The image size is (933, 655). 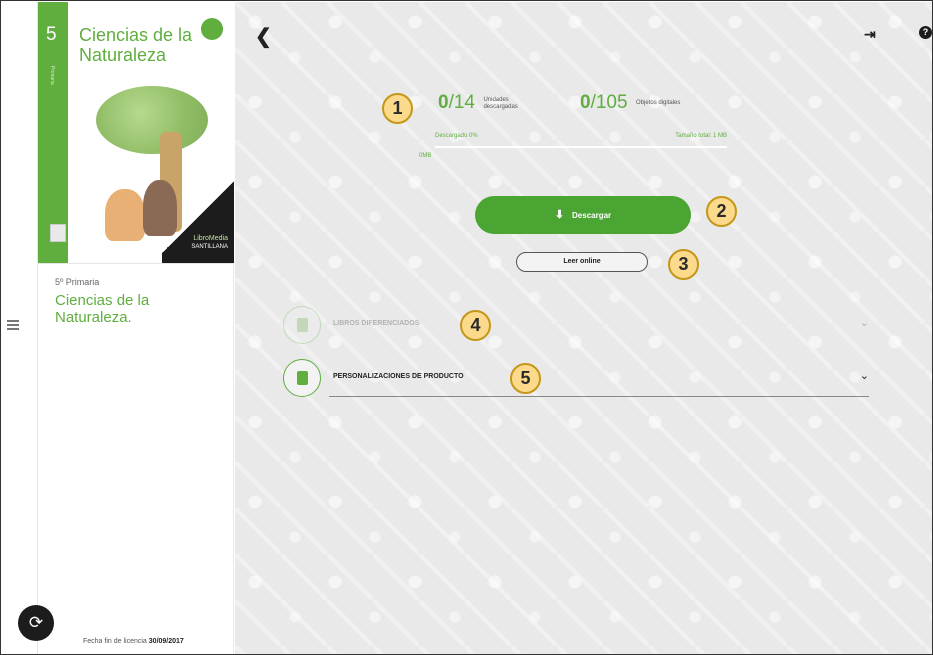 I want to click on cover-seal, so click(x=212, y=29).